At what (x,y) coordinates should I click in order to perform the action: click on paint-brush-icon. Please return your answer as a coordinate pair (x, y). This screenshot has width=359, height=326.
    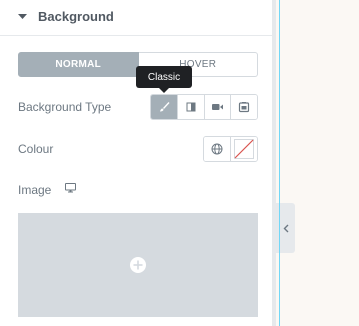
    Looking at the image, I should click on (164, 107).